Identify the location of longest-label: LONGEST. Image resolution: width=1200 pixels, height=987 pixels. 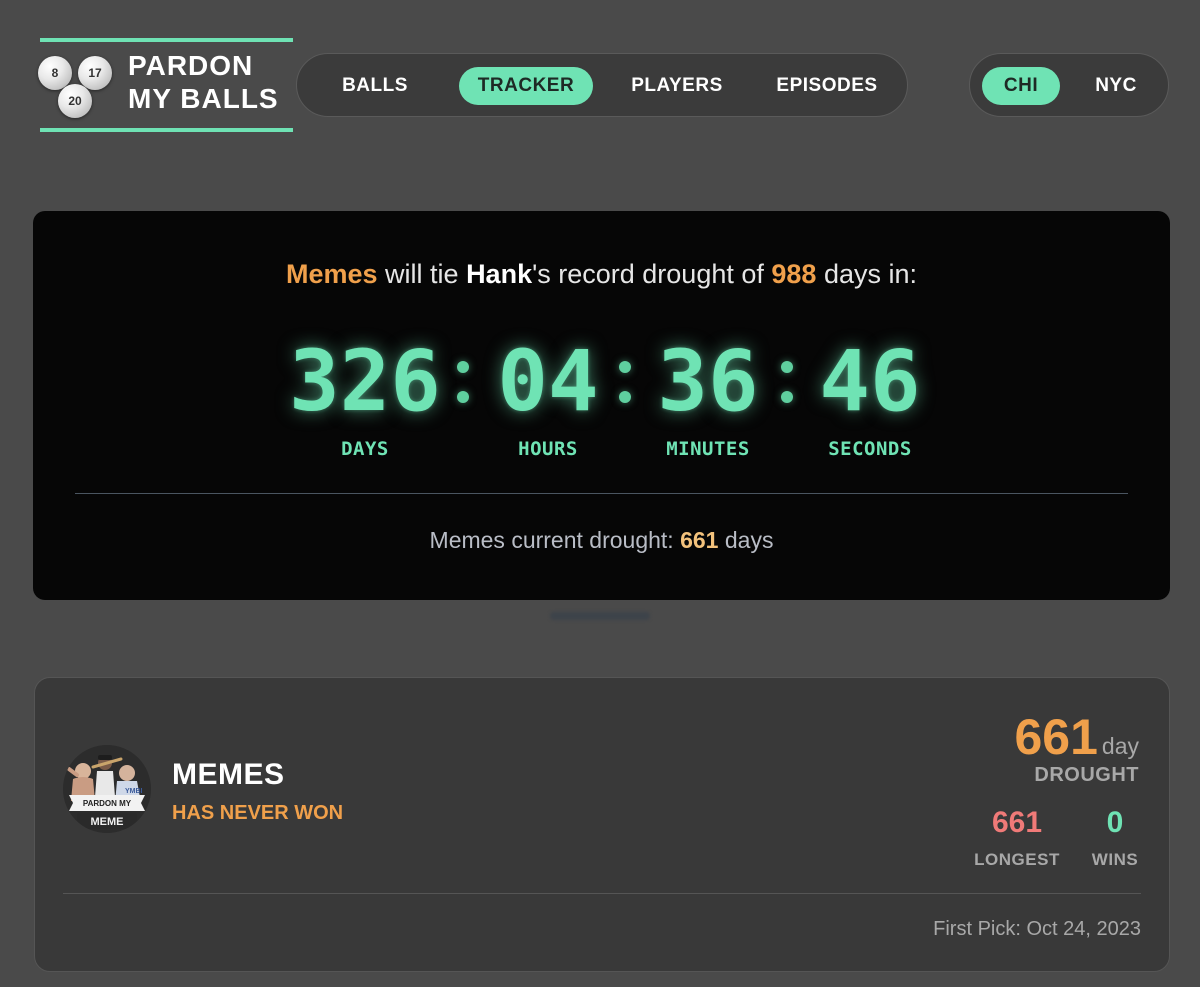
(1017, 859).